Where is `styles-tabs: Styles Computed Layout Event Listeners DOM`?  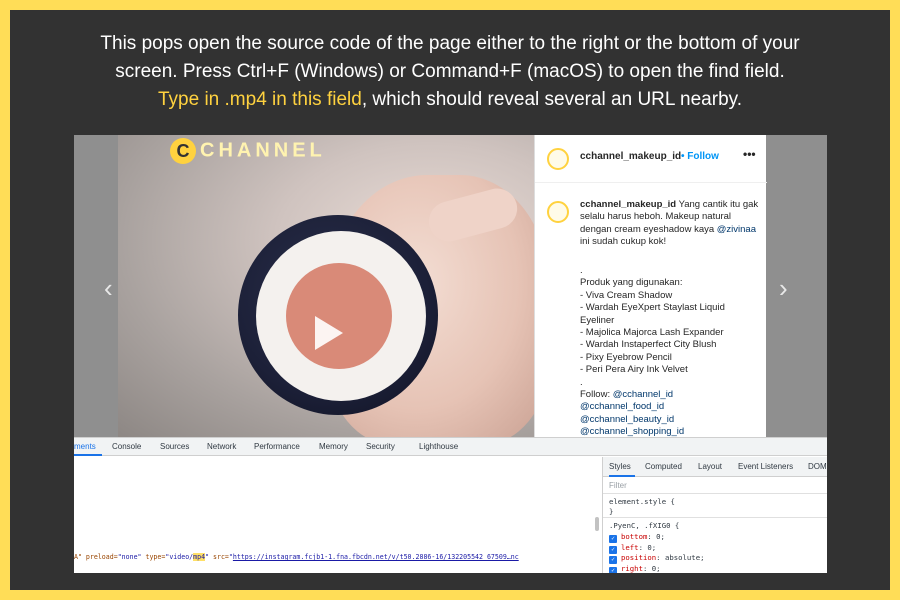
styles-tabs: Styles Computed Layout Event Listeners DOM is located at coordinates (715, 467).